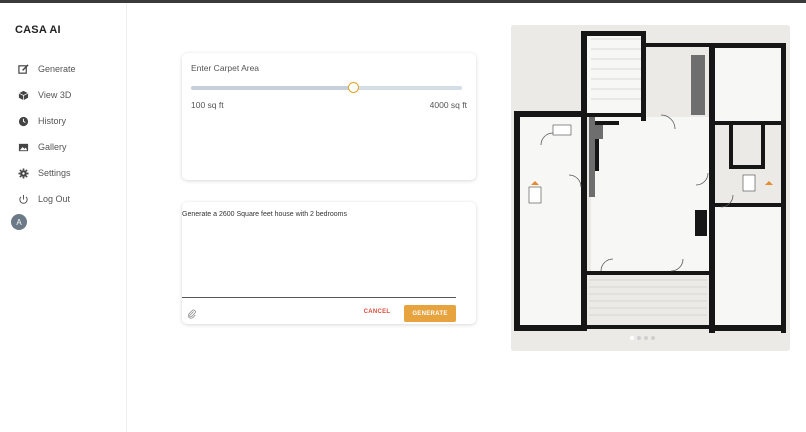 The image size is (806, 432). Describe the element at coordinates (38, 30) in the screenshot. I see `app-title: CASA AI` at that location.